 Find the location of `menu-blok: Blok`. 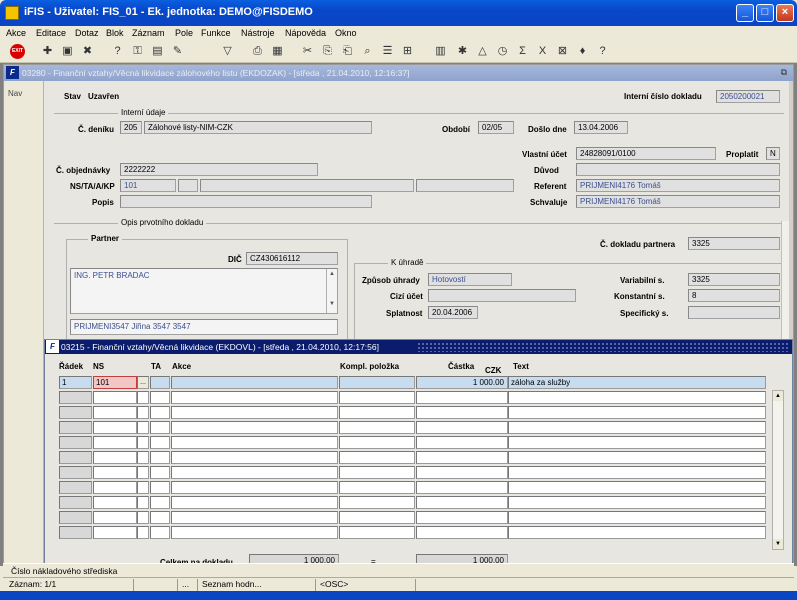

menu-blok: Blok is located at coordinates (115, 33).